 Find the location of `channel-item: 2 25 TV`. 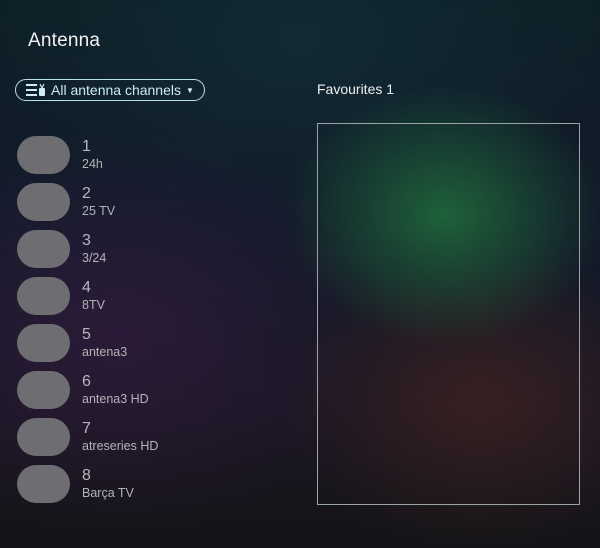

channel-item: 2 25 TV is located at coordinates (147, 206).